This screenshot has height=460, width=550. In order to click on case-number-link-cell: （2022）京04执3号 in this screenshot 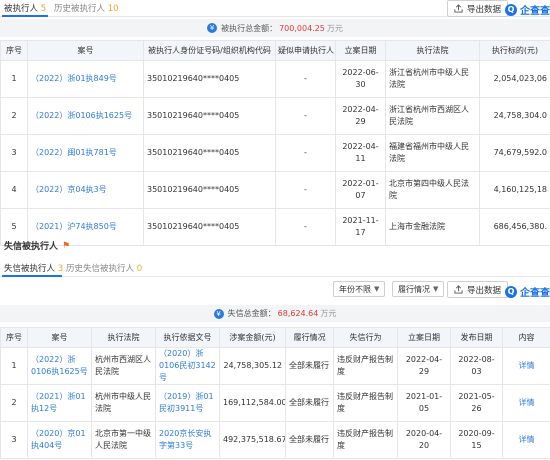, I will do `click(85, 190)`.